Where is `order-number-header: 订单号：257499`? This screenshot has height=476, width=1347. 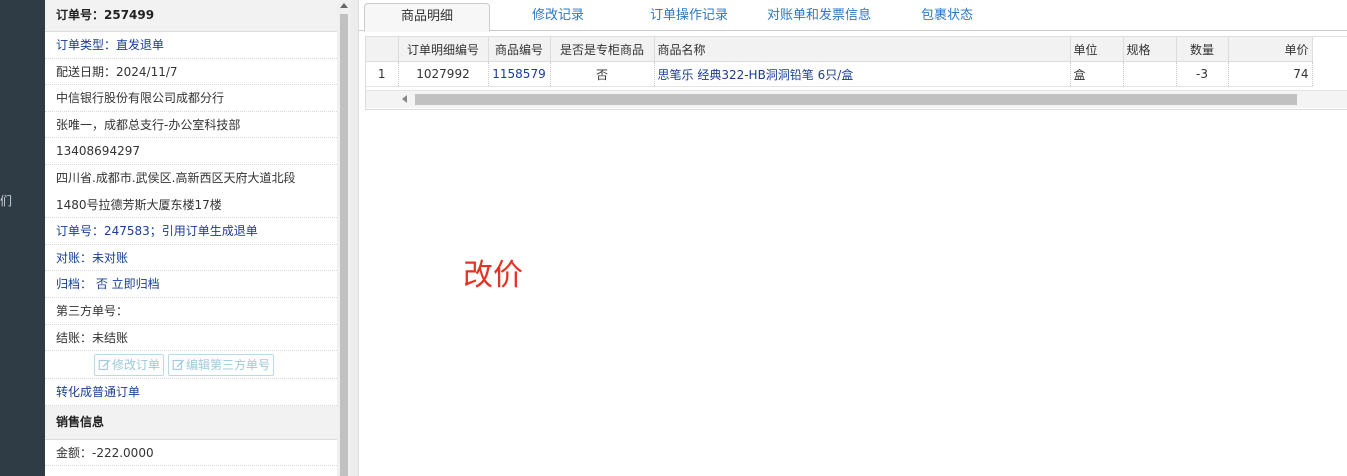
order-number-header: 订单号：257499 is located at coordinates (191, 16).